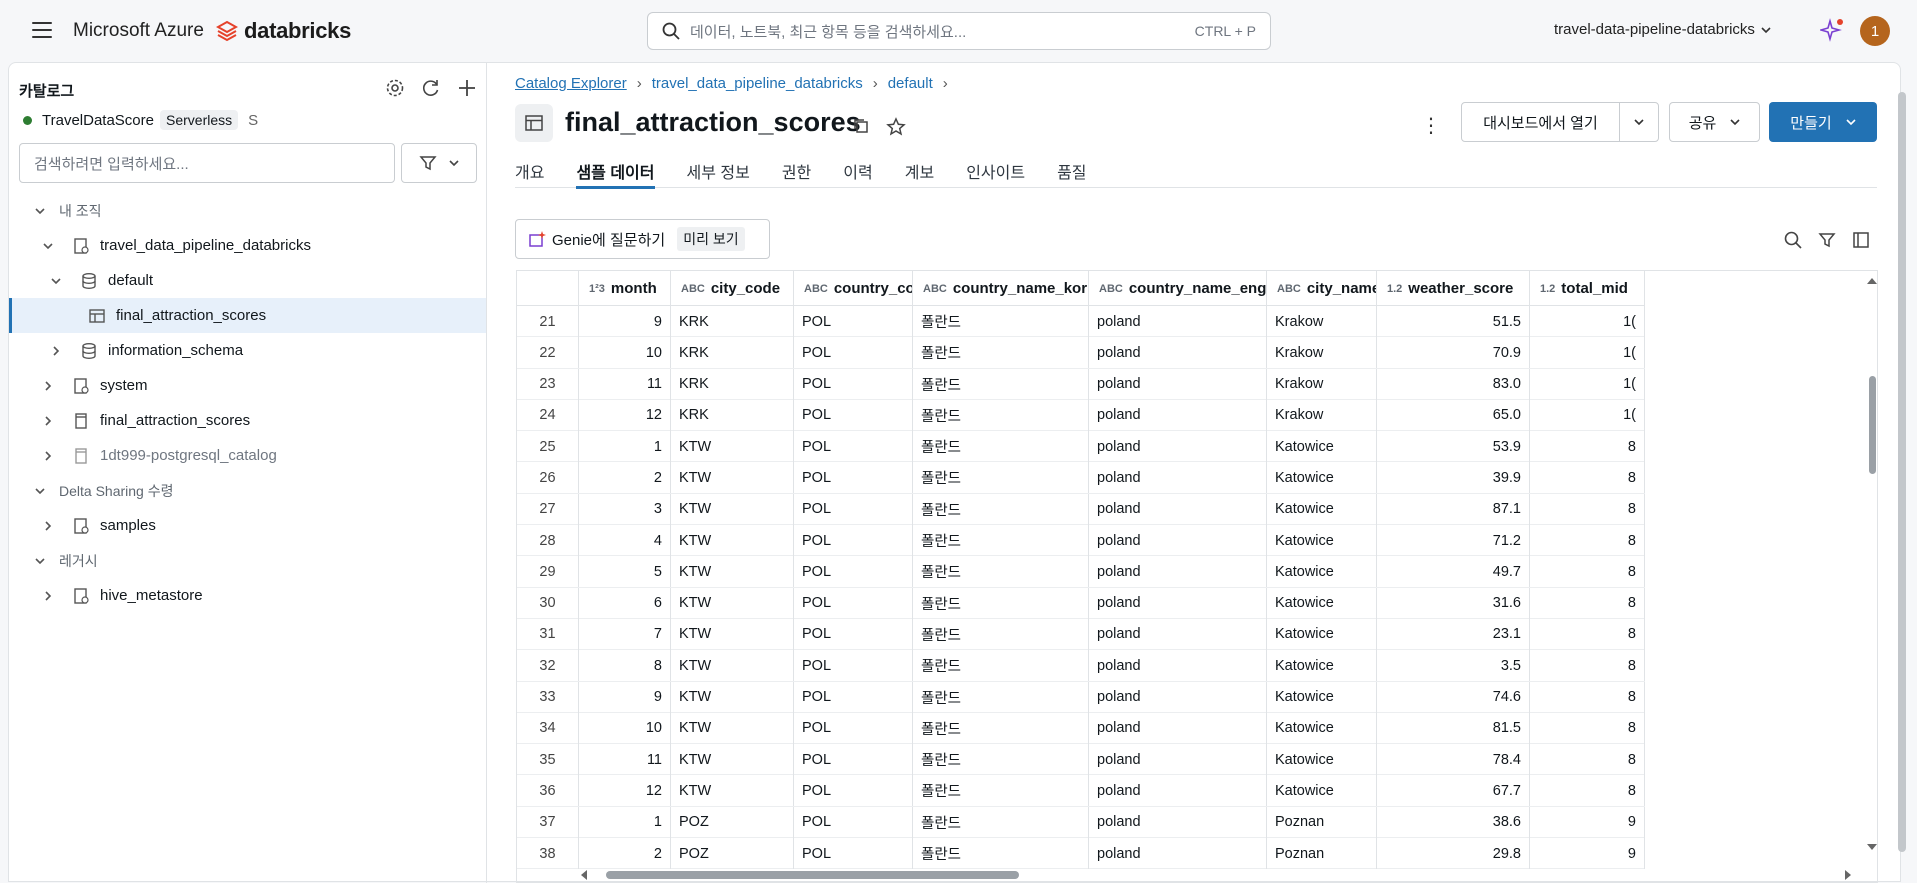  What do you see at coordinates (548, 447) in the screenshot?
I see `row-index: 25` at bounding box center [548, 447].